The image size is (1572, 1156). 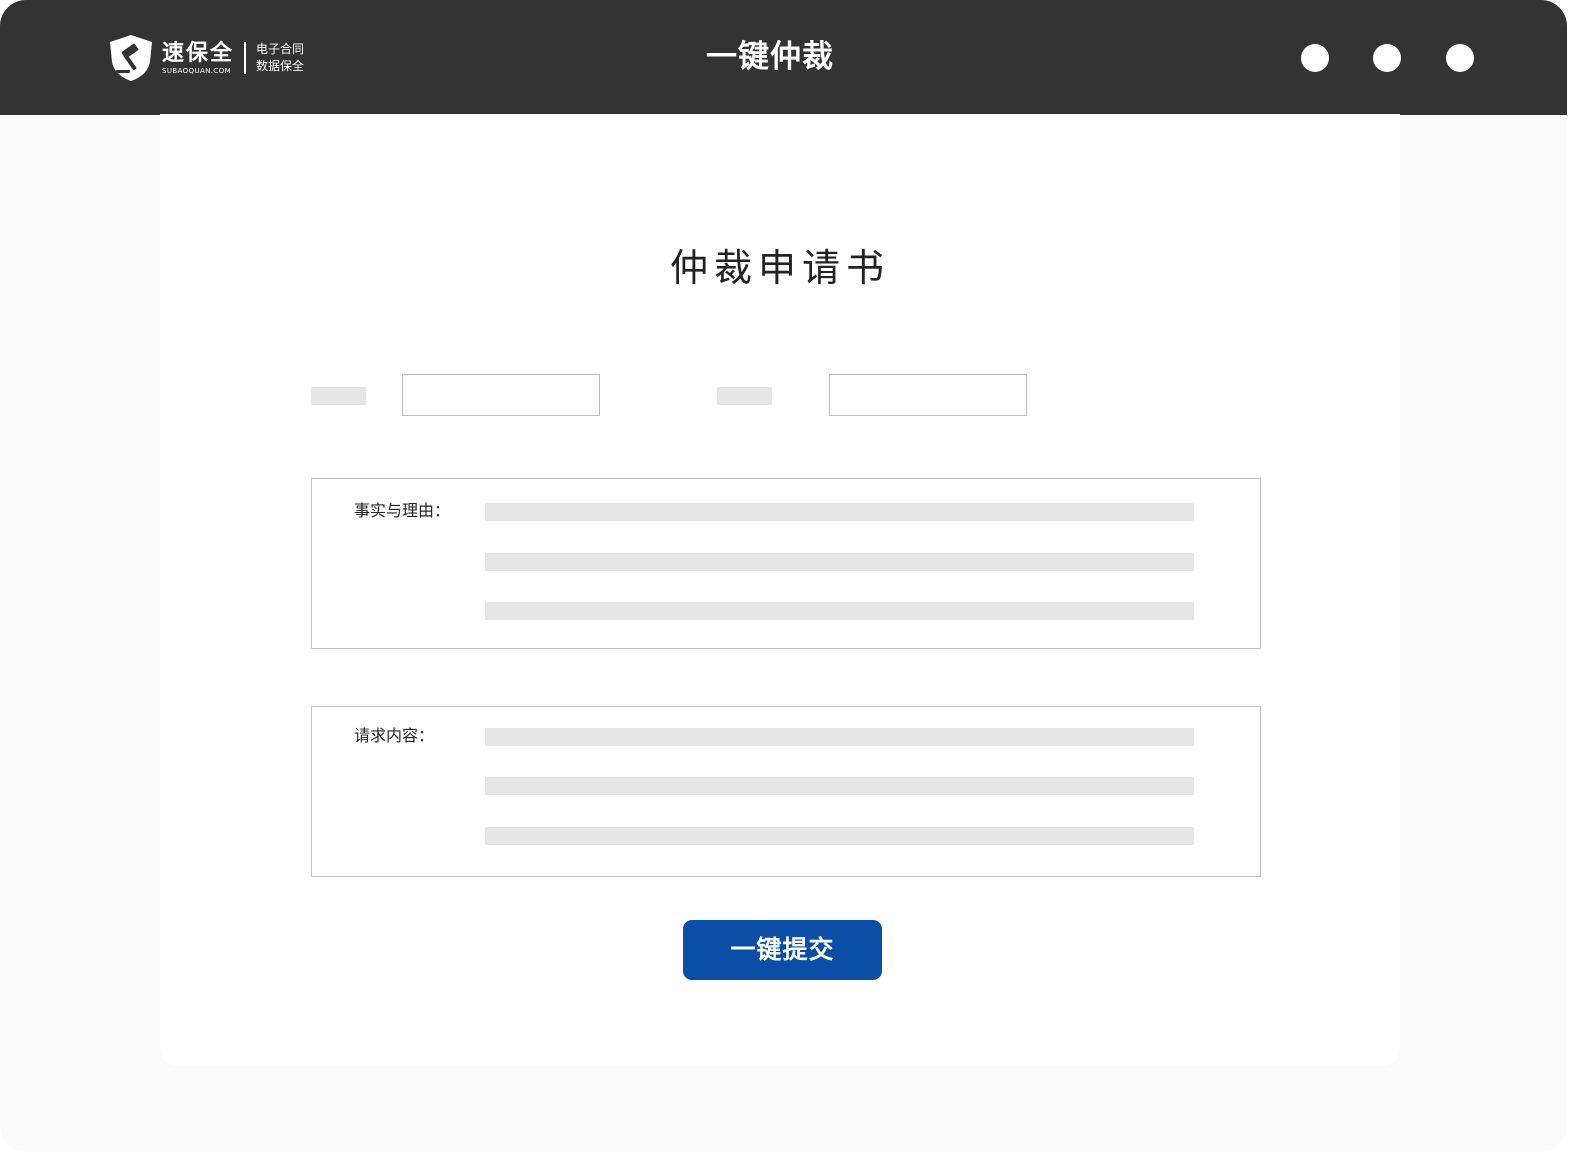 I want to click on one-click-submit-button: 一键提交, so click(x=782, y=950).